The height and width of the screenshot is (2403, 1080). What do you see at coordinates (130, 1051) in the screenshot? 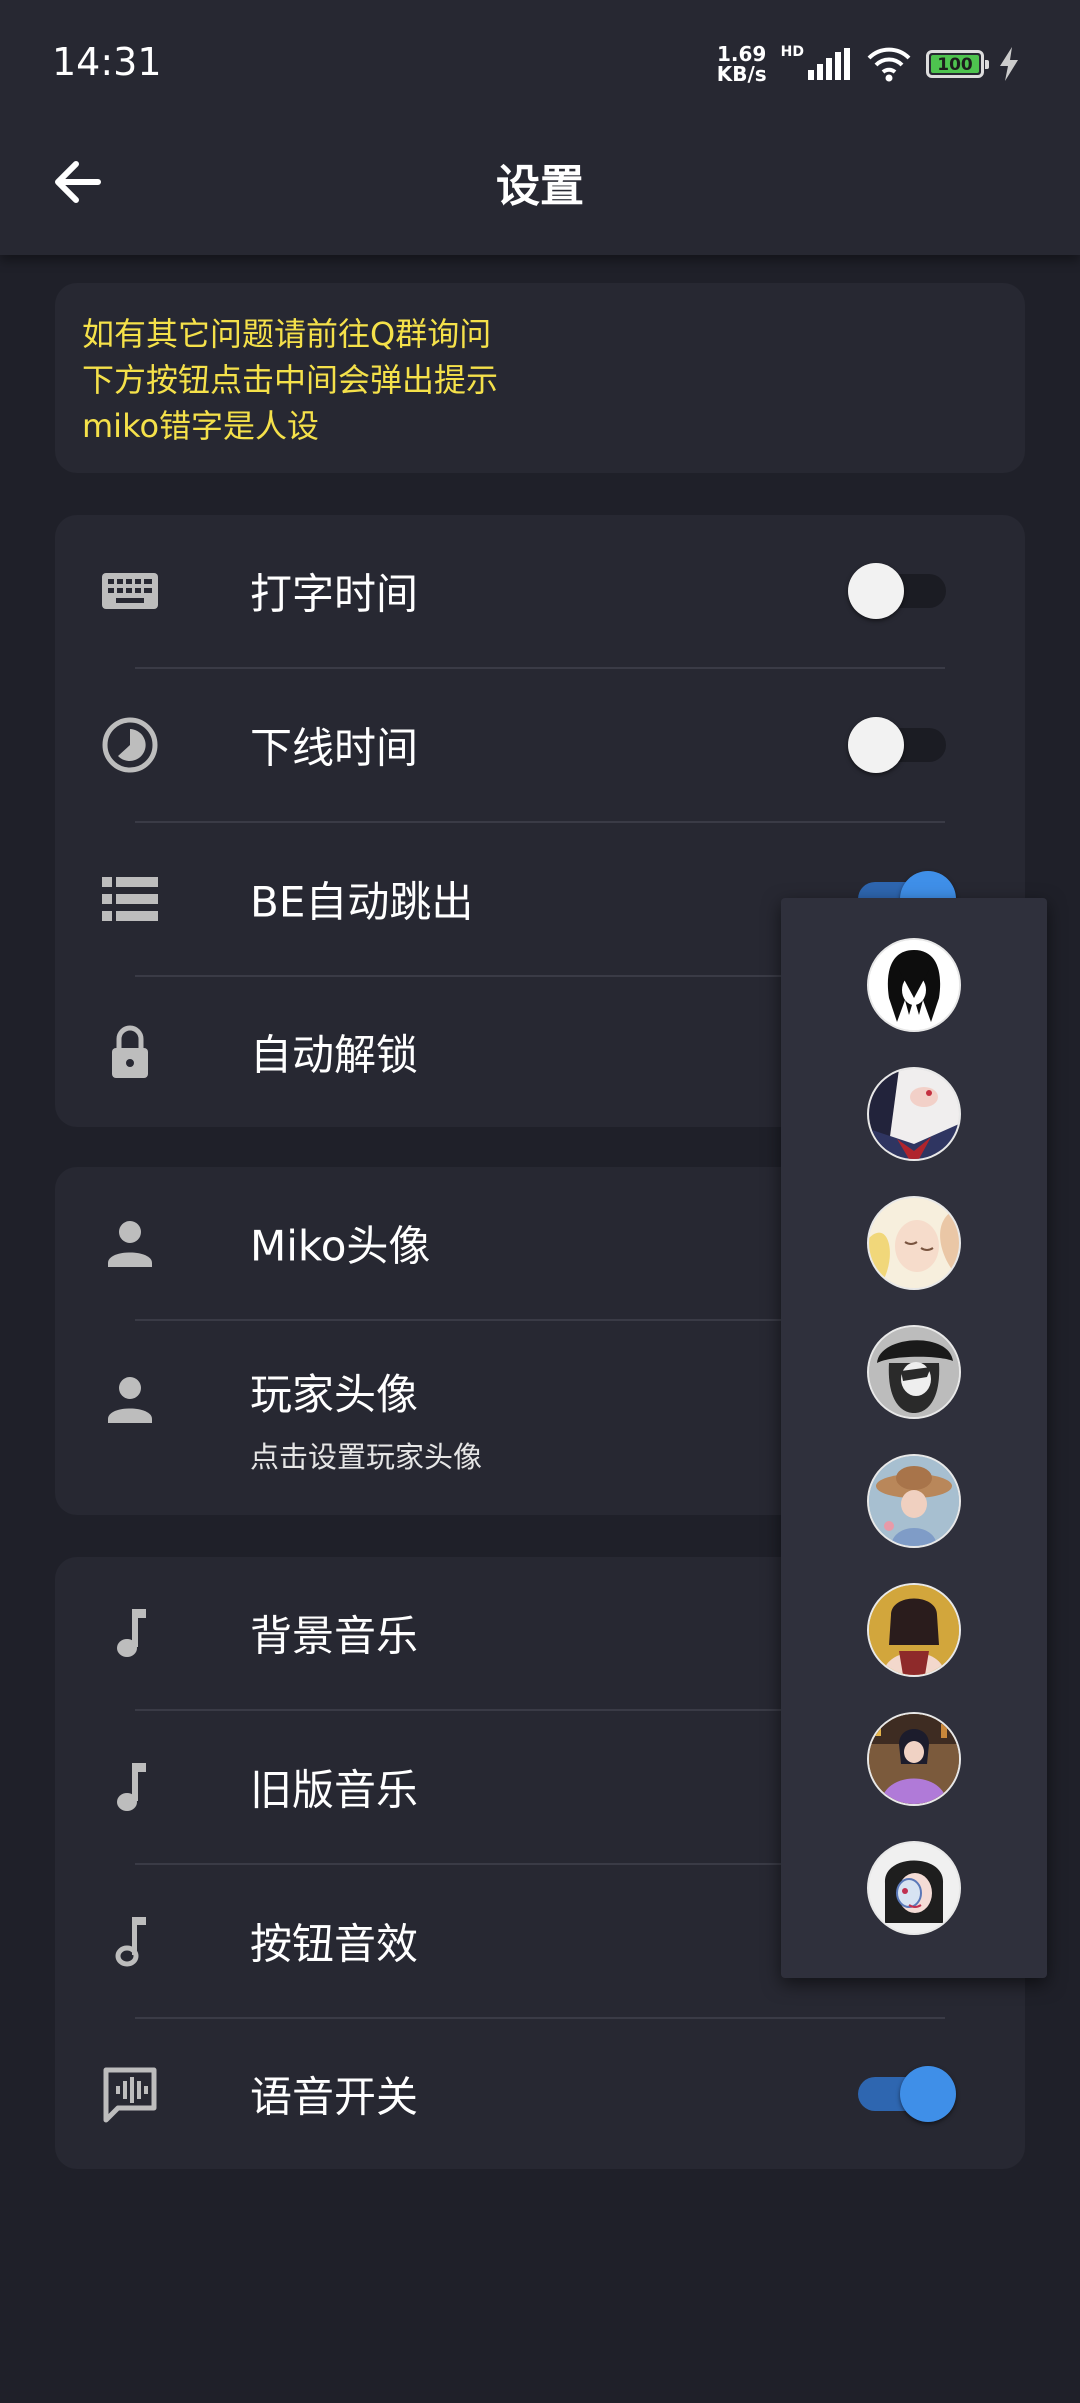
I see `lock-icon` at bounding box center [130, 1051].